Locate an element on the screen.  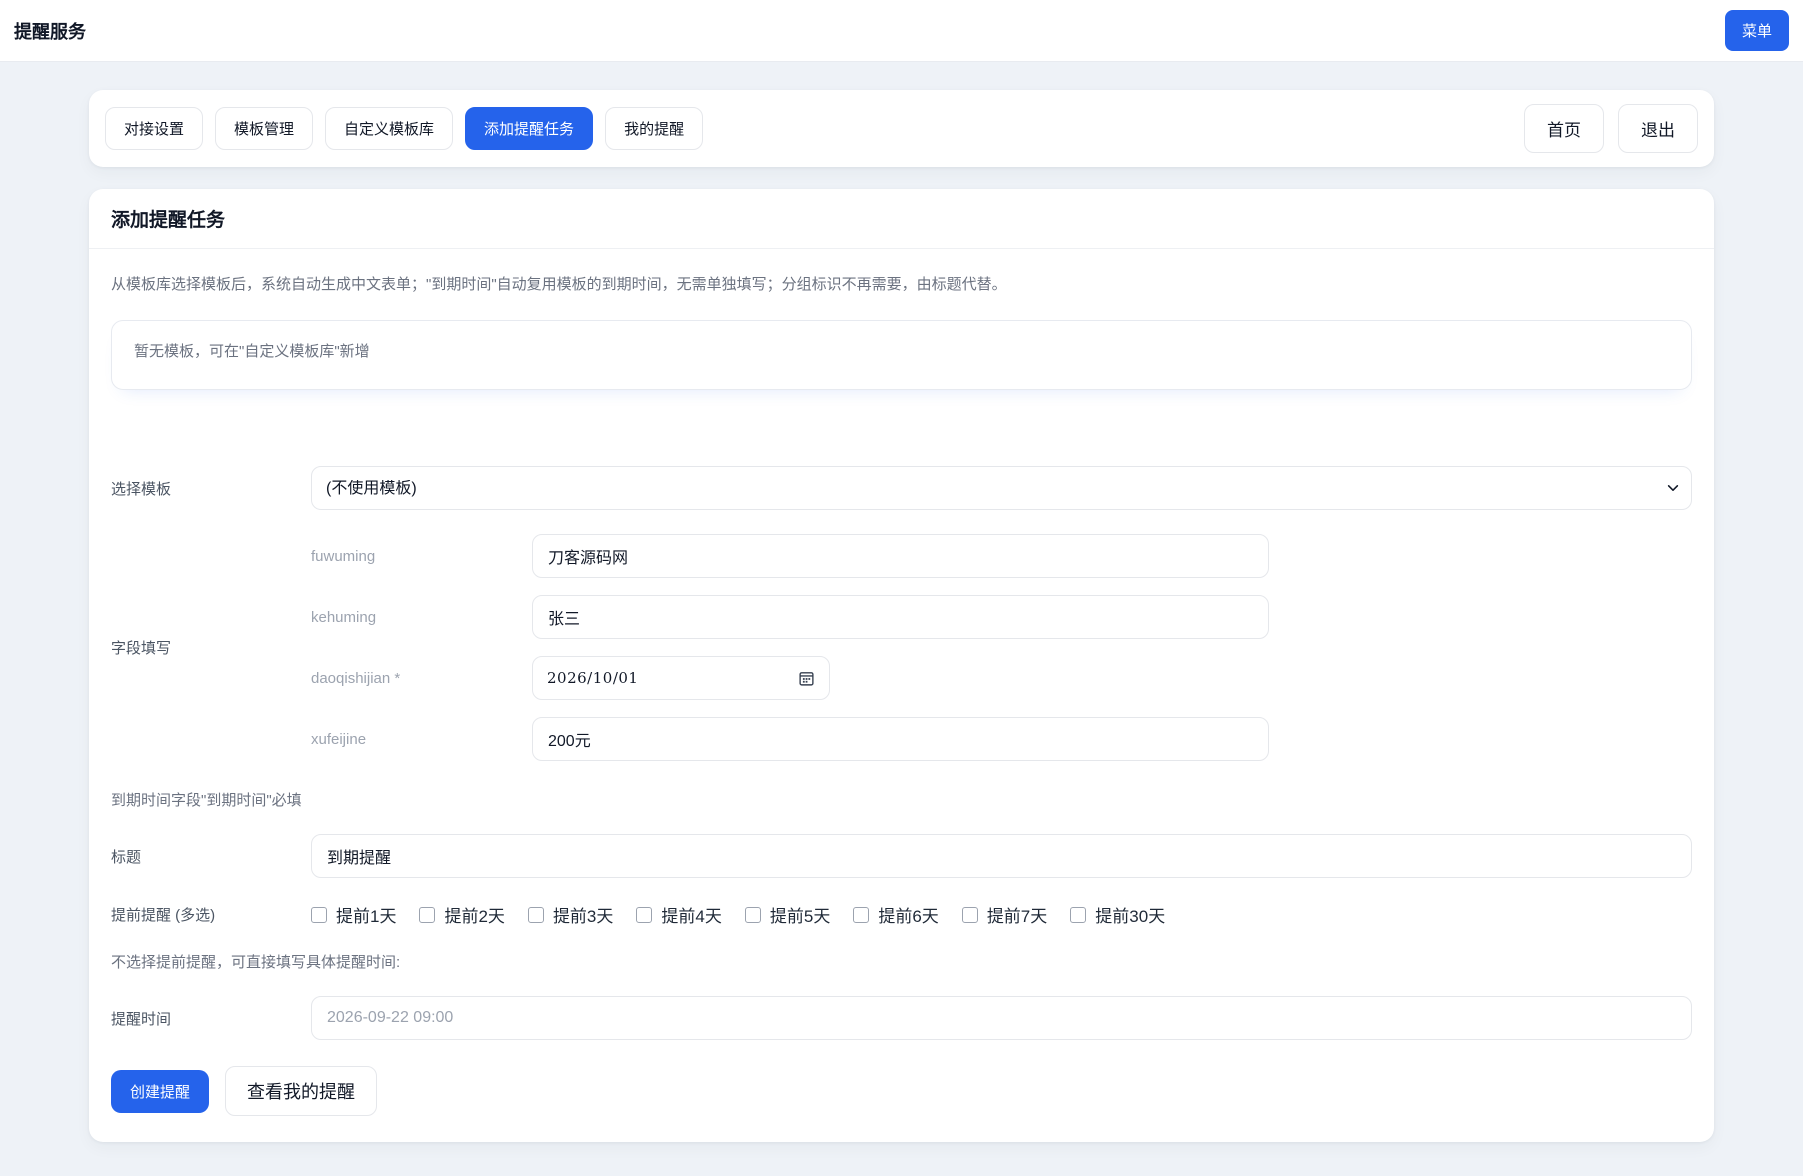
tab-template-management: 模板管理 is located at coordinates (264, 128).